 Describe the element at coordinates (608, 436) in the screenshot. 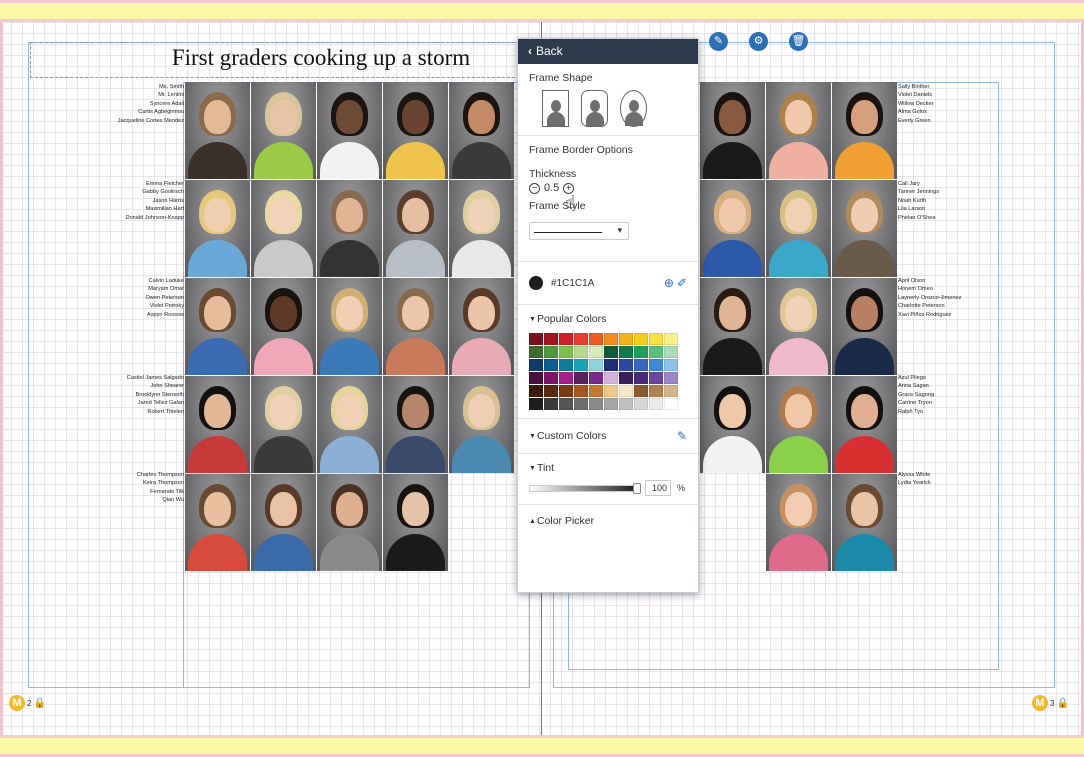

I see `custom-colors-toggle: ▼ Custom Colors ✎` at that location.